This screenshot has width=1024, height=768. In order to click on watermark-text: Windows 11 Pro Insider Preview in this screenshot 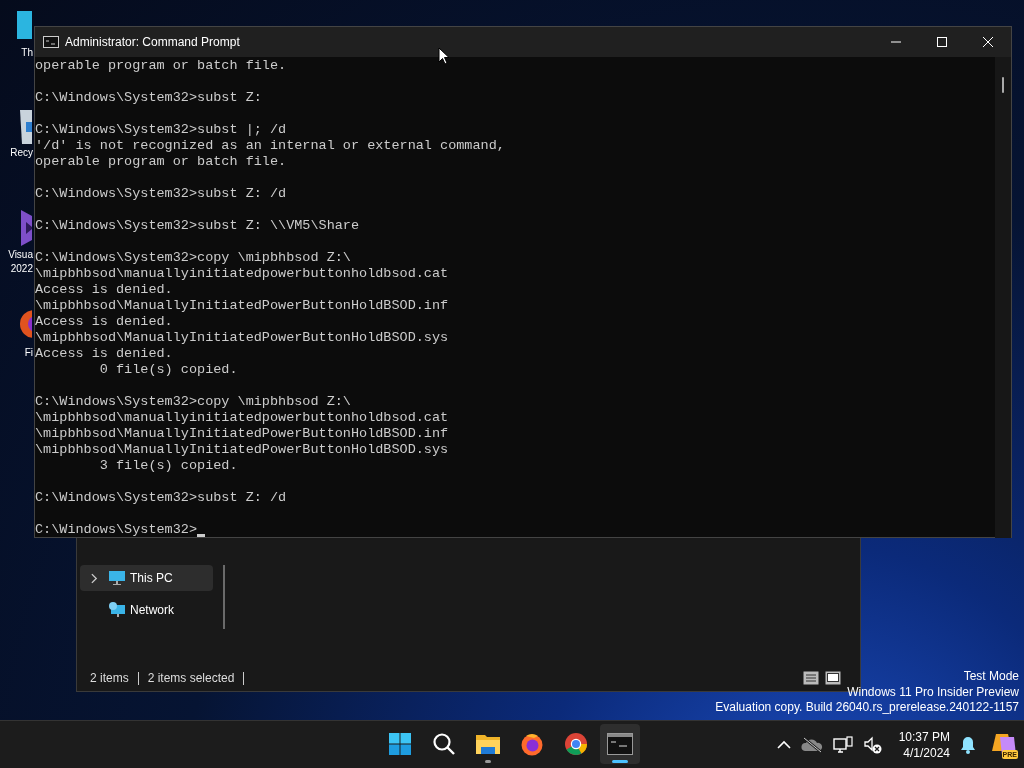, I will do `click(933, 692)`.